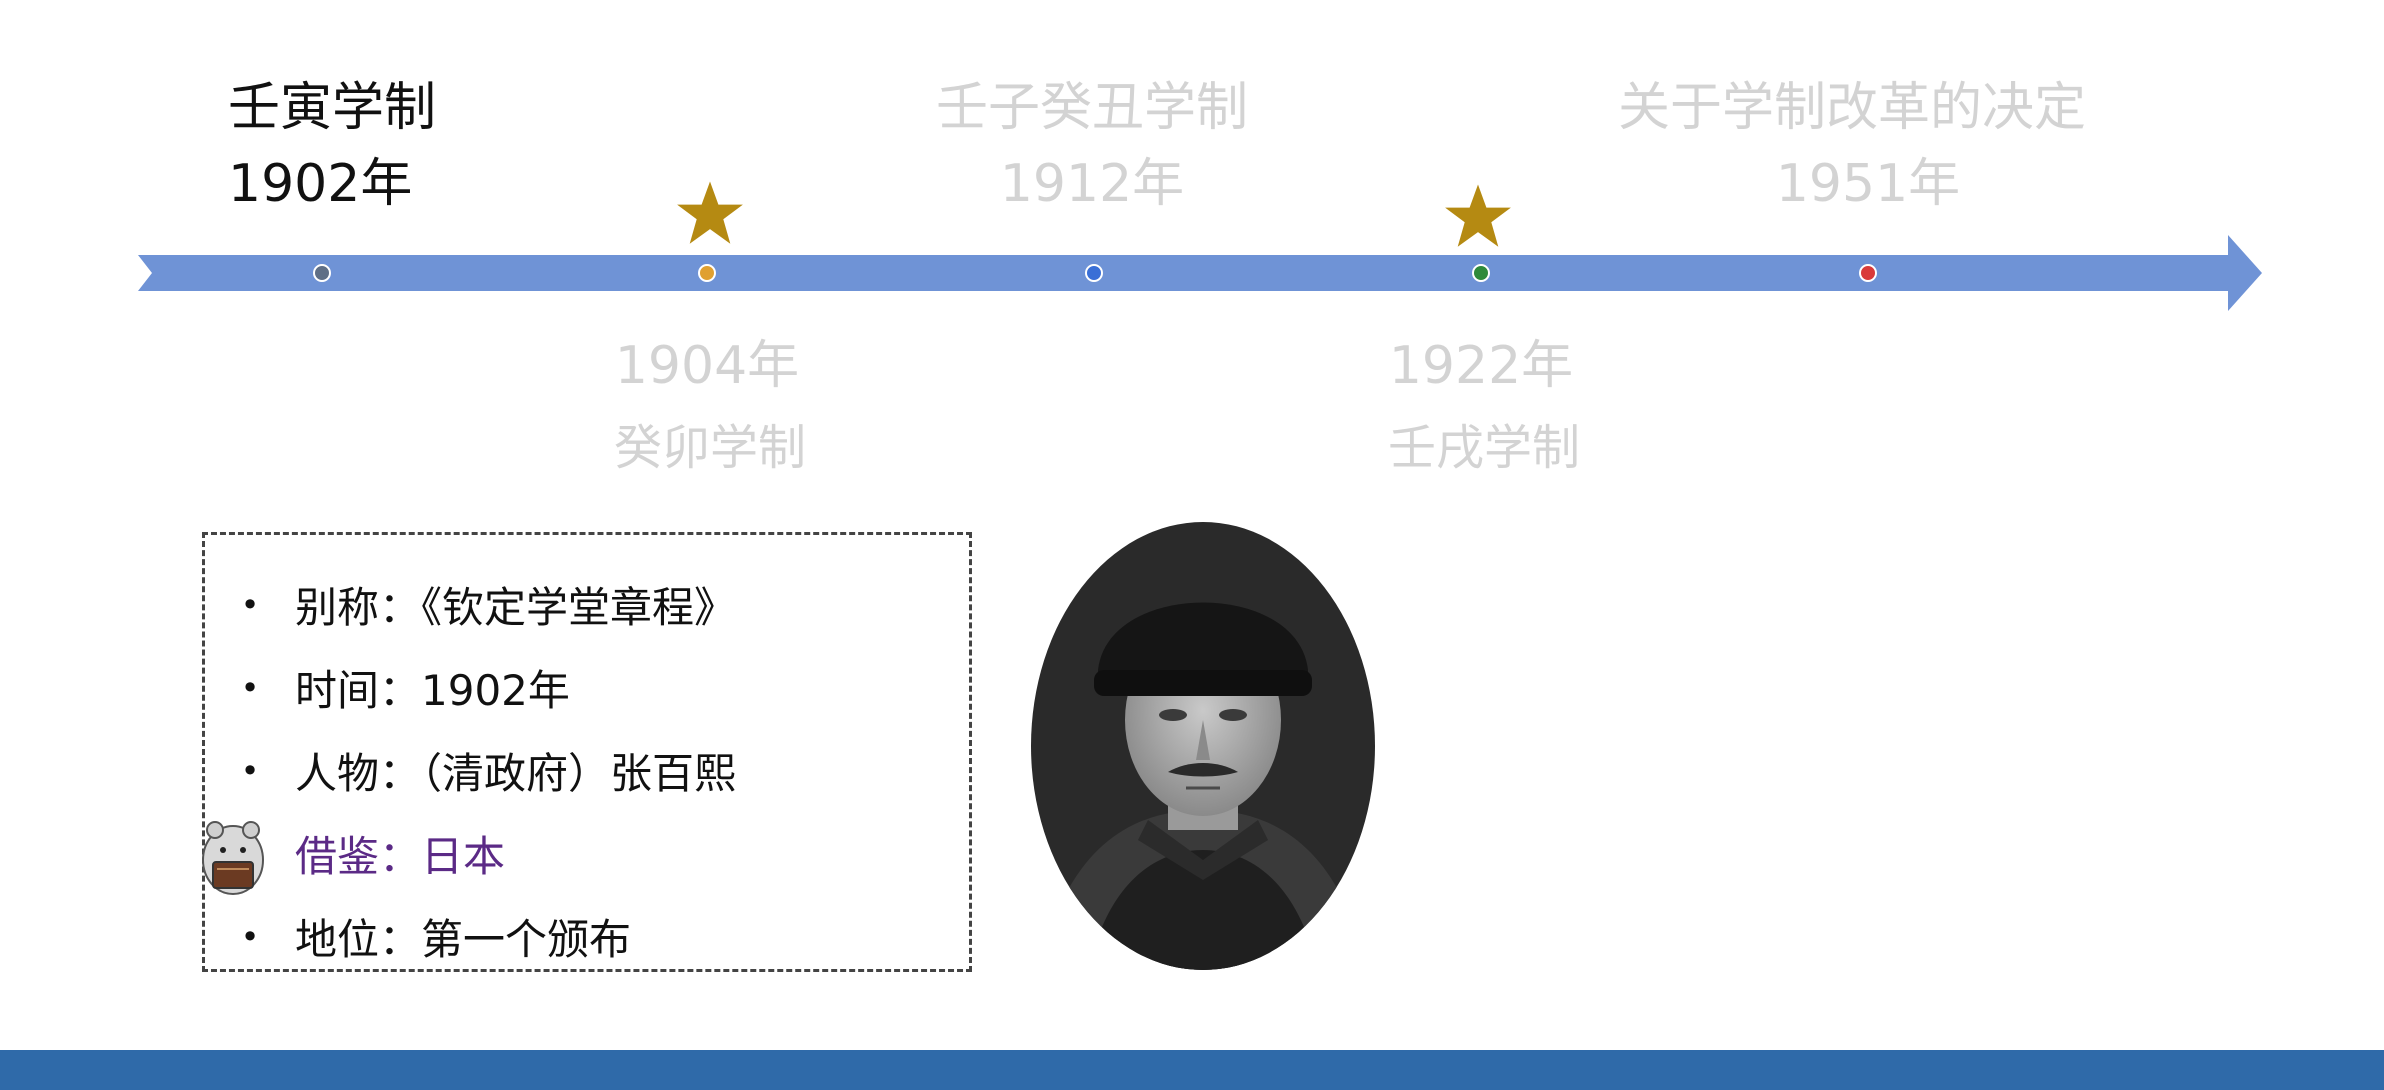 Image resolution: width=2384 pixels, height=1090 pixels. I want to click on info-item-time: • 时间：1902年, so click(587, 687).